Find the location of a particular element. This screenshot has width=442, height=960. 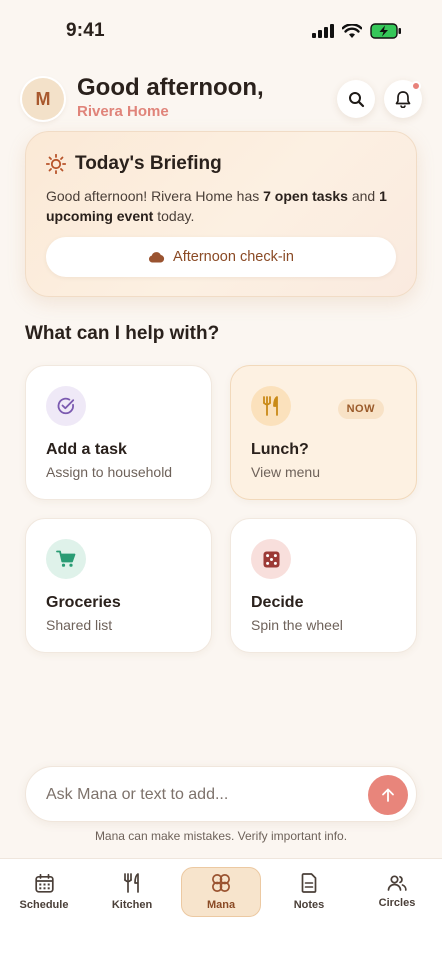

search-icon is located at coordinates (356, 99).